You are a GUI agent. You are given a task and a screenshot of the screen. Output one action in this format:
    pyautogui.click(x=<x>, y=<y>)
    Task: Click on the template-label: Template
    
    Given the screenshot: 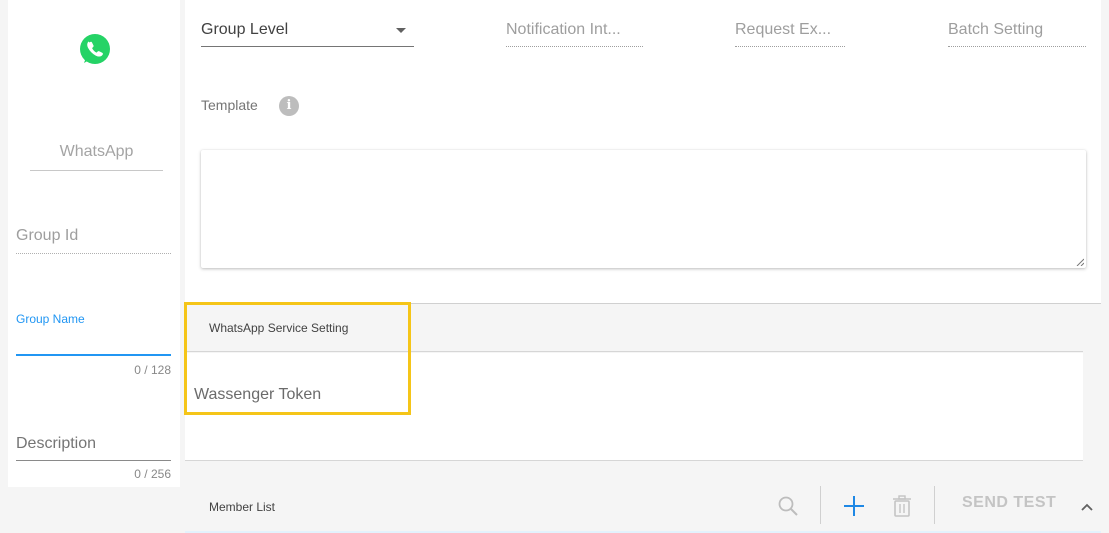 What is the action you would take?
    pyautogui.click(x=229, y=105)
    